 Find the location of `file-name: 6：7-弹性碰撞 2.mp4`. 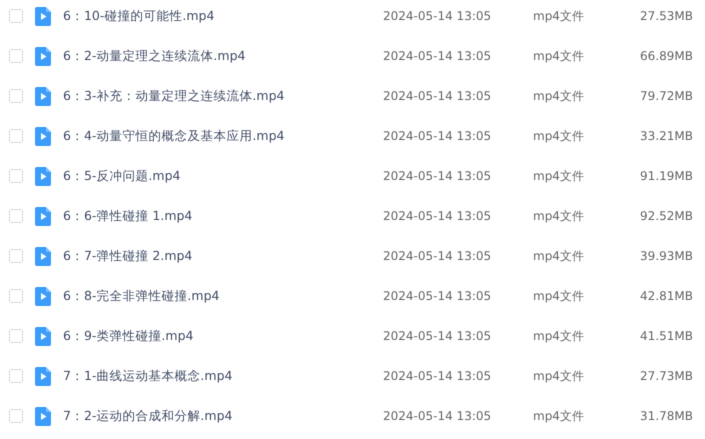

file-name: 6：7-弹性碰撞 2.mp4 is located at coordinates (223, 256).